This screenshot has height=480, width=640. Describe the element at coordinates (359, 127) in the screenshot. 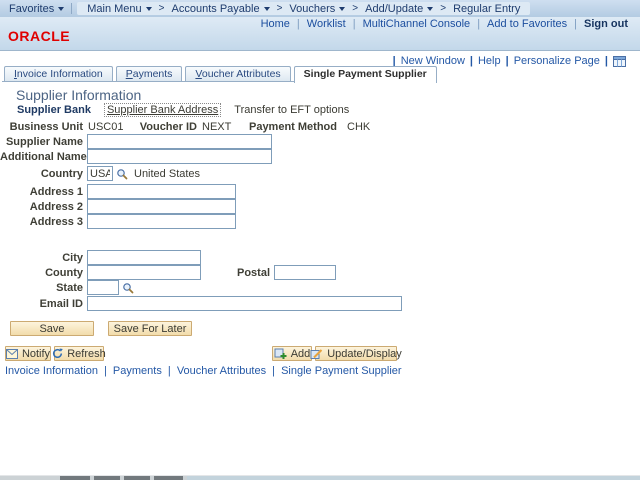

I see `payment-method-value: CHK` at that location.